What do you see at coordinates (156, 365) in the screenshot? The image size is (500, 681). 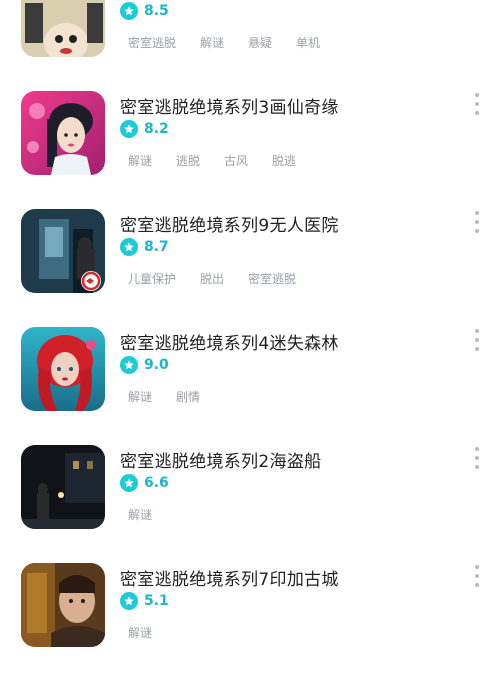 I see `rating-score: 9.0` at bounding box center [156, 365].